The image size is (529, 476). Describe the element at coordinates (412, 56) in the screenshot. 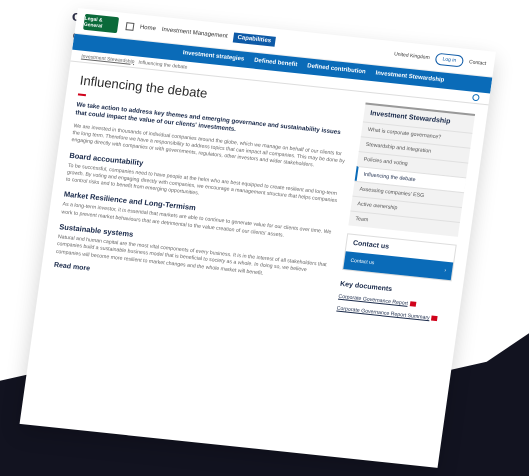

I see `region-selector: United Kingdom` at that location.